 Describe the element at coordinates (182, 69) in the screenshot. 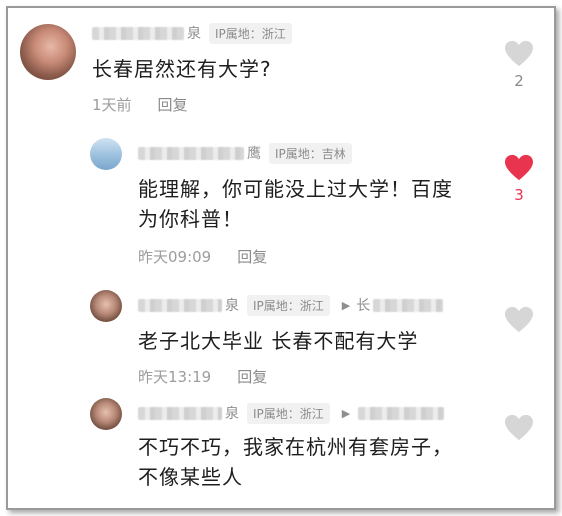

I see `comment-text: 长春居然还有大学?` at that location.